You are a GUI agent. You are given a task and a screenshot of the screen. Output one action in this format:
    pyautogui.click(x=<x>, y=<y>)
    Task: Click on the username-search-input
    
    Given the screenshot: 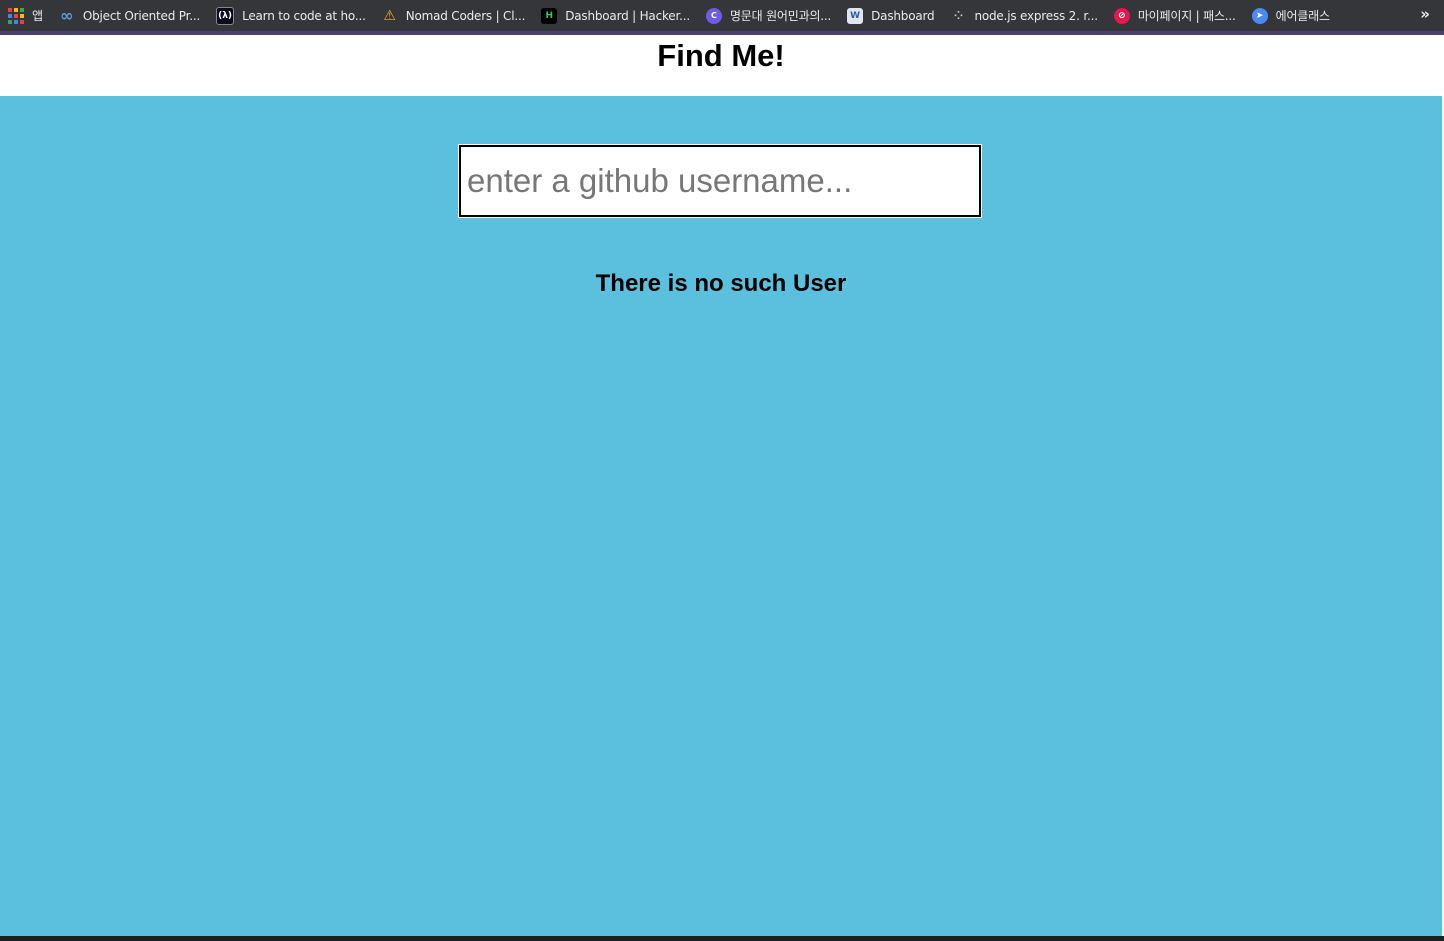 What is the action you would take?
    pyautogui.click(x=720, y=181)
    